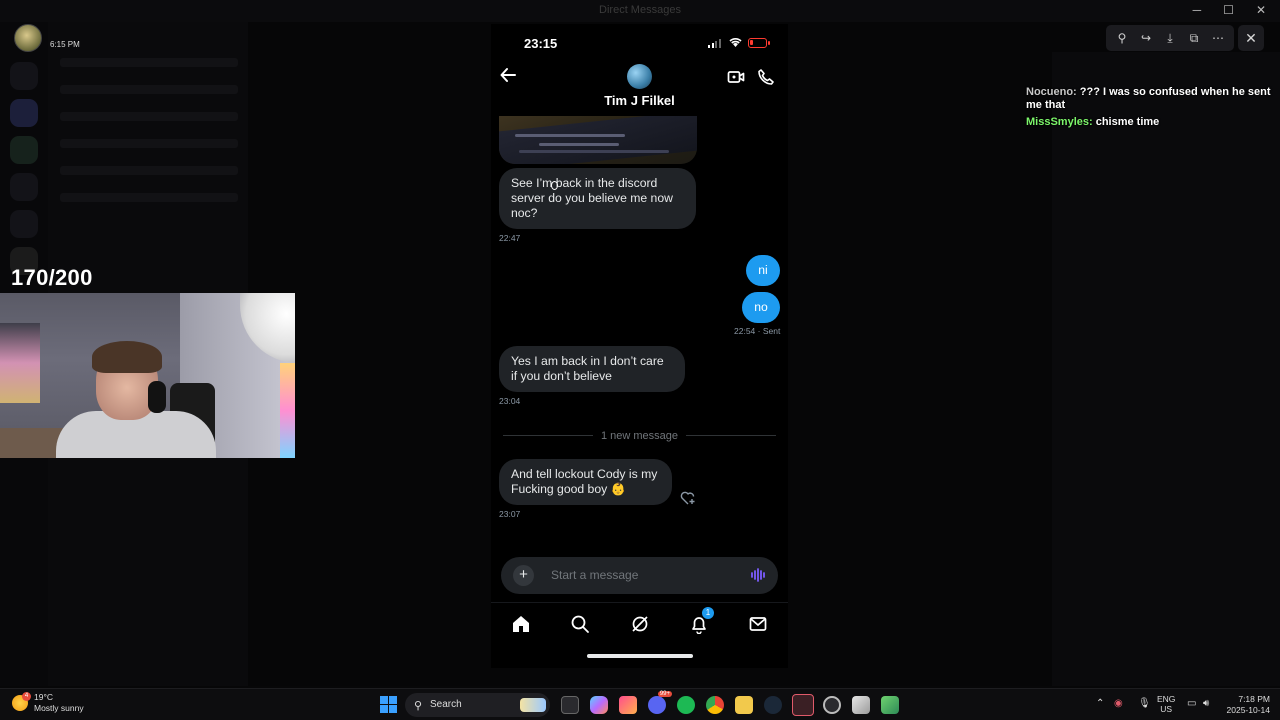  Describe the element at coordinates (1191, 703) in the screenshot. I see `network-icon: ▭` at that location.